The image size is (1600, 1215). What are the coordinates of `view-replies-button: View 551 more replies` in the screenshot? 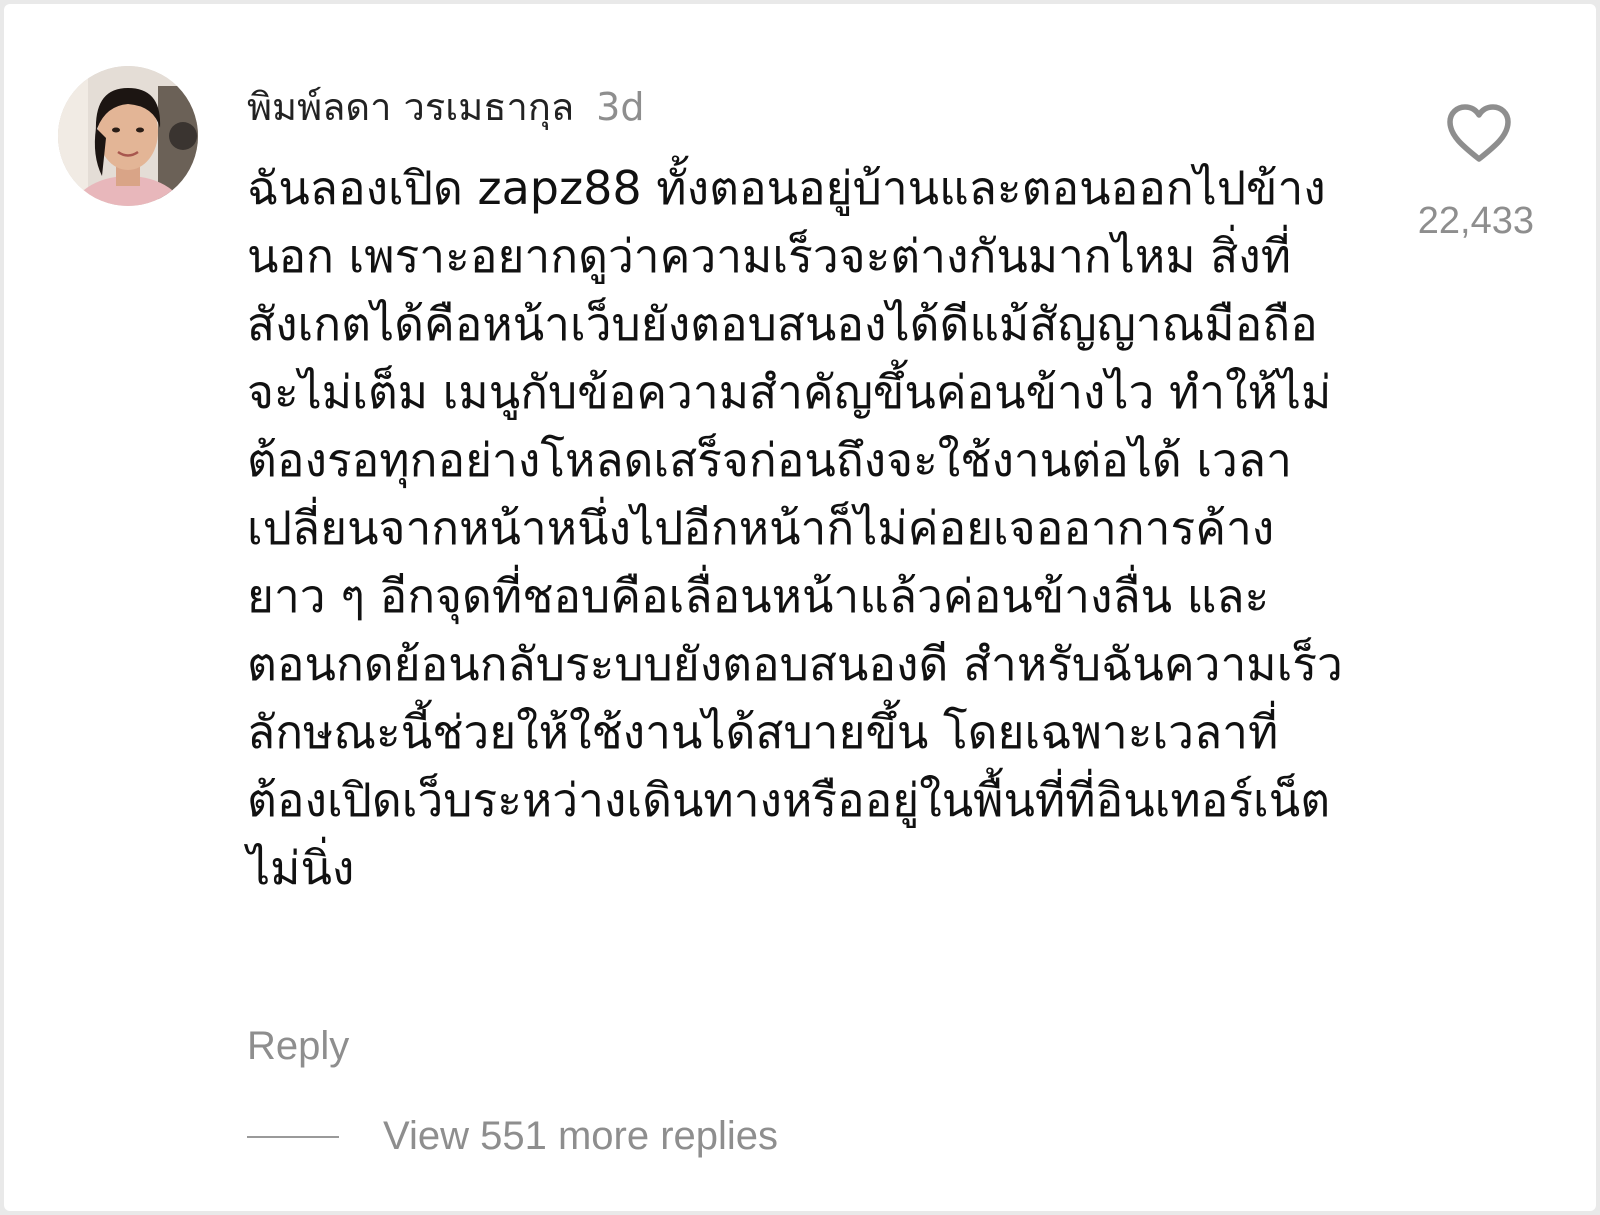 It's located at (512, 1136).